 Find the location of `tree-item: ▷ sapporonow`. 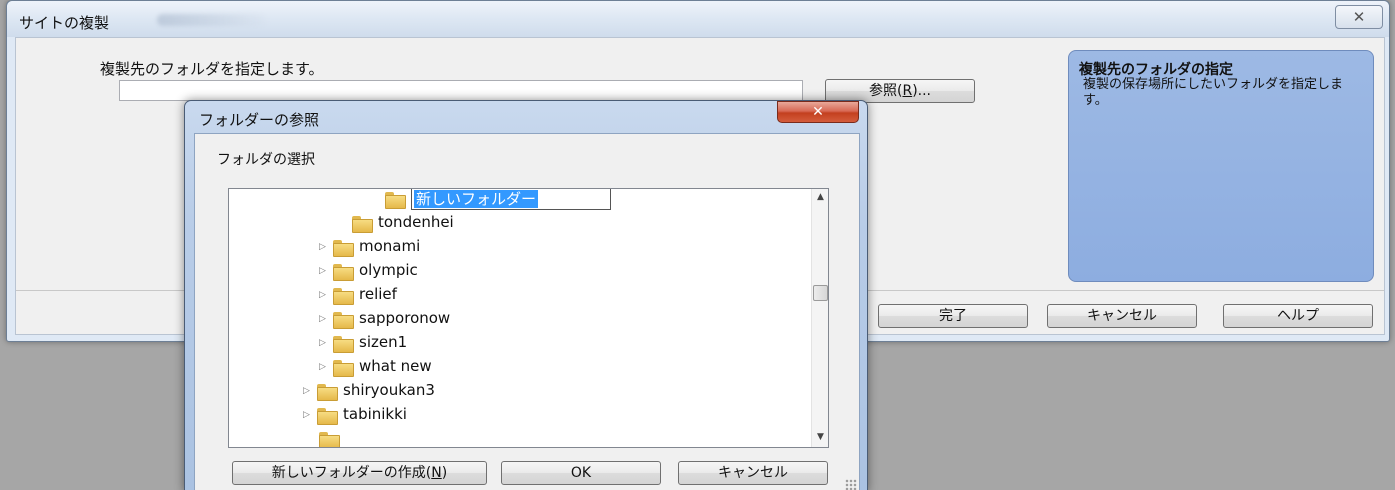

tree-item: ▷ sapporonow is located at coordinates (384, 318).